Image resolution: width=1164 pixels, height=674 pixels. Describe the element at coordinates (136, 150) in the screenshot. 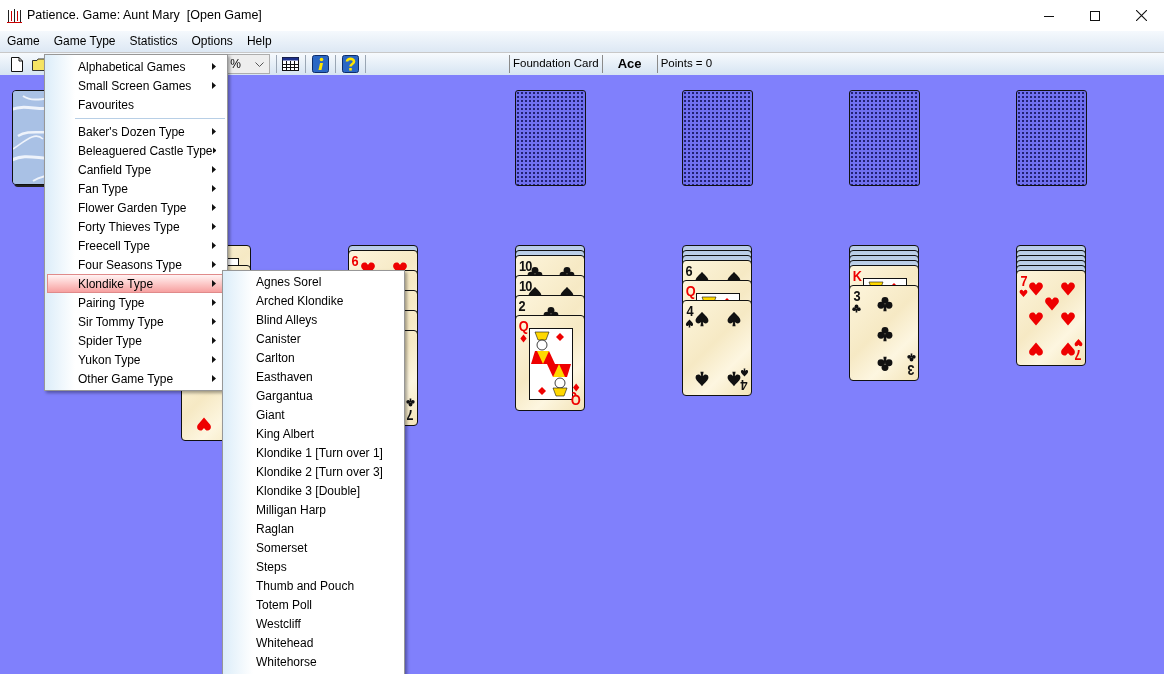

I see `menu-item: Beleaguered Castle Type` at that location.